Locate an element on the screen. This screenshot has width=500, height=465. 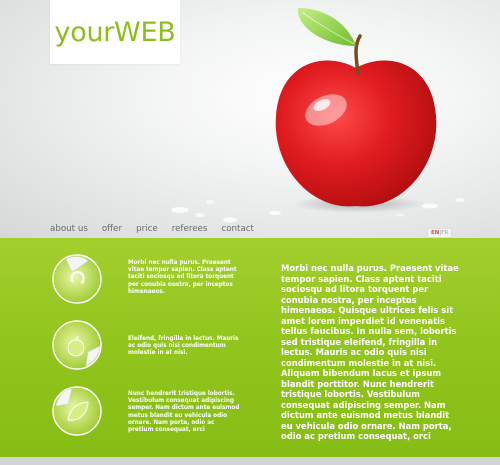
main-nav: about us offer price referees contact is located at coordinates (159, 229).